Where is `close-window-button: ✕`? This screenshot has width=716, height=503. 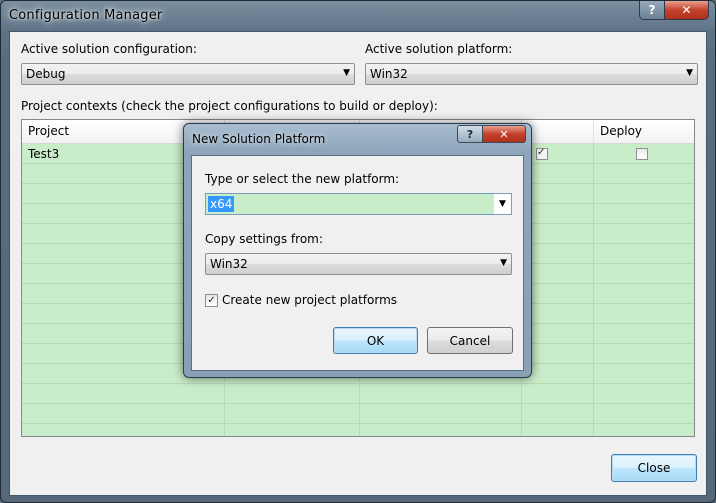
close-window-button: ✕ is located at coordinates (687, 10).